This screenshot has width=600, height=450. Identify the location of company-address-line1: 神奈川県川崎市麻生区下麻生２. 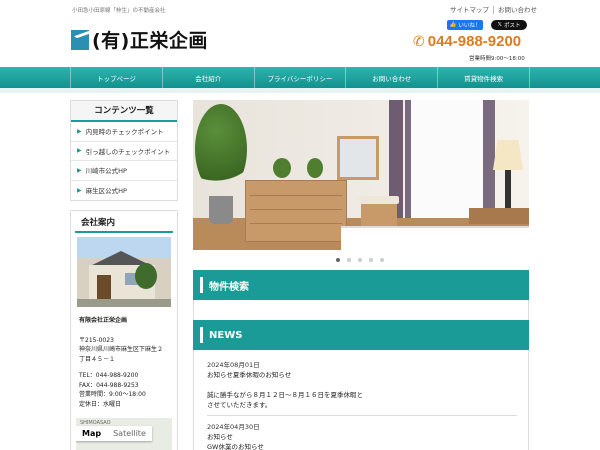
(121, 349).